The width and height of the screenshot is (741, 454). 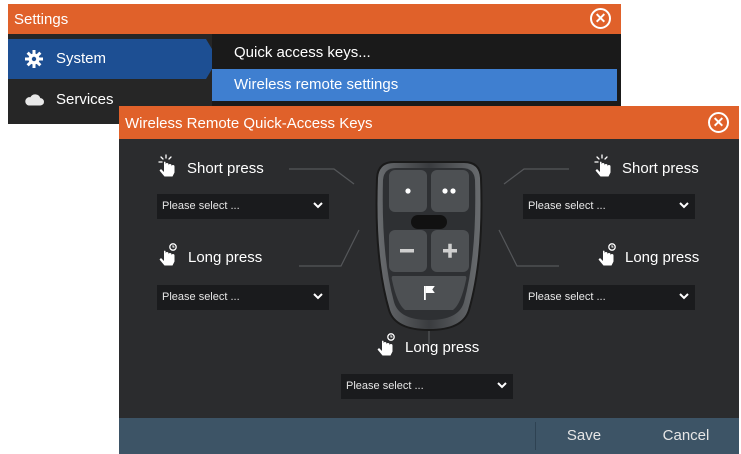 What do you see at coordinates (85, 99) in the screenshot?
I see `sidebar-item-label: Services` at bounding box center [85, 99].